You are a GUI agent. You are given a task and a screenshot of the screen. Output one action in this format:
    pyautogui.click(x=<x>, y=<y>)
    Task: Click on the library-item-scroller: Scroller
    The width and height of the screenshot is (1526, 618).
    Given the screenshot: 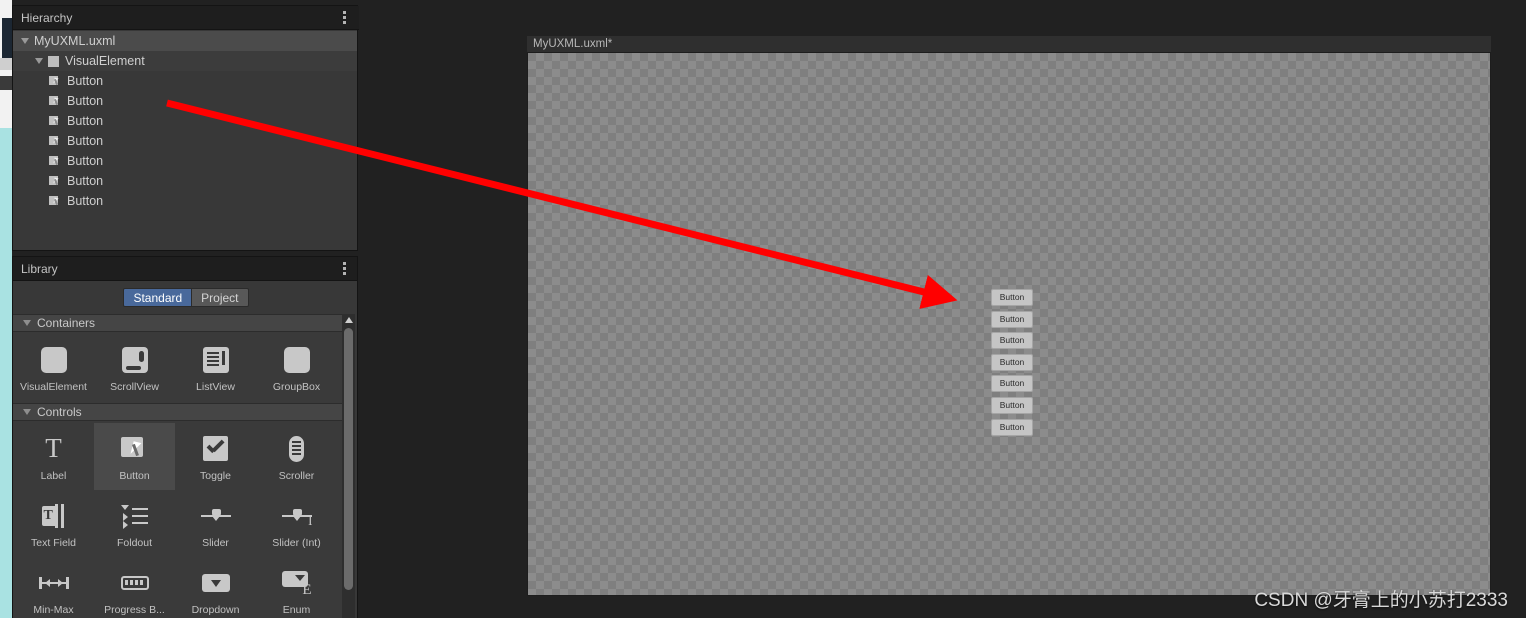 What is the action you would take?
    pyautogui.click(x=296, y=456)
    